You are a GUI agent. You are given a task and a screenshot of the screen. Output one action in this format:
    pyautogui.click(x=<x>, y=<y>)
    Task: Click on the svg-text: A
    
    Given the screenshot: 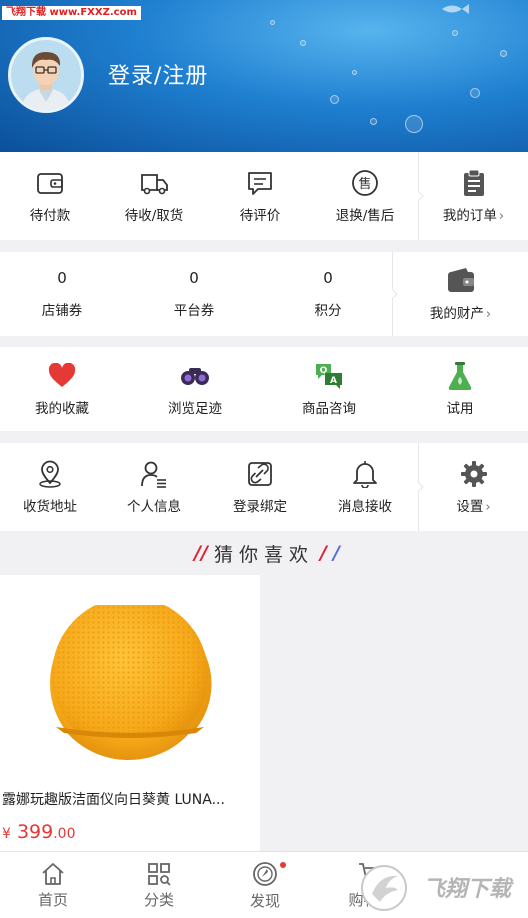 What is the action you would take?
    pyautogui.click(x=333, y=381)
    